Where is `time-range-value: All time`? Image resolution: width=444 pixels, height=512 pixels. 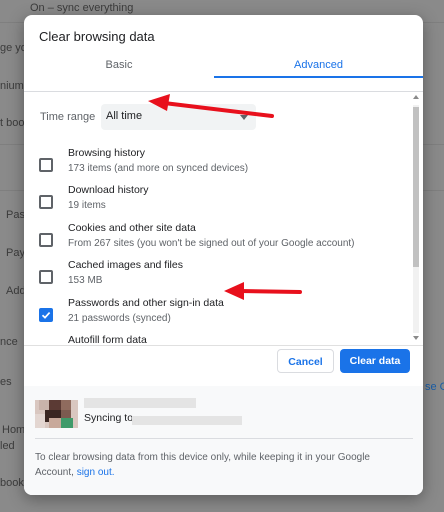
time-range-value: All time is located at coordinates (124, 116).